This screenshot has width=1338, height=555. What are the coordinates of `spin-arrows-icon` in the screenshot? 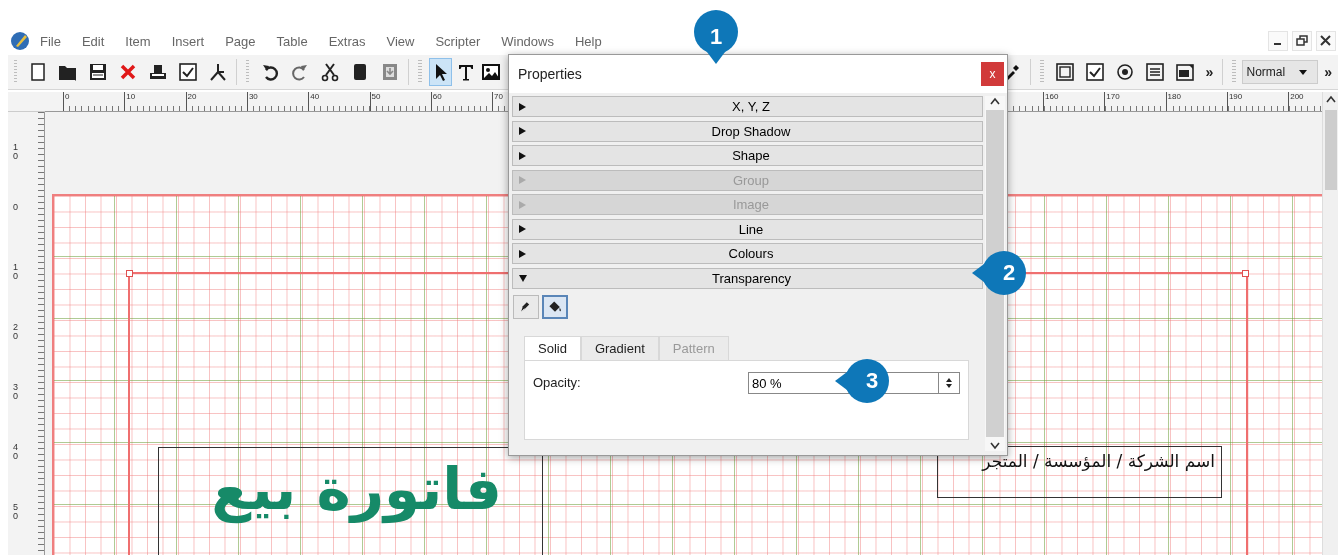 It's located at (949, 383).